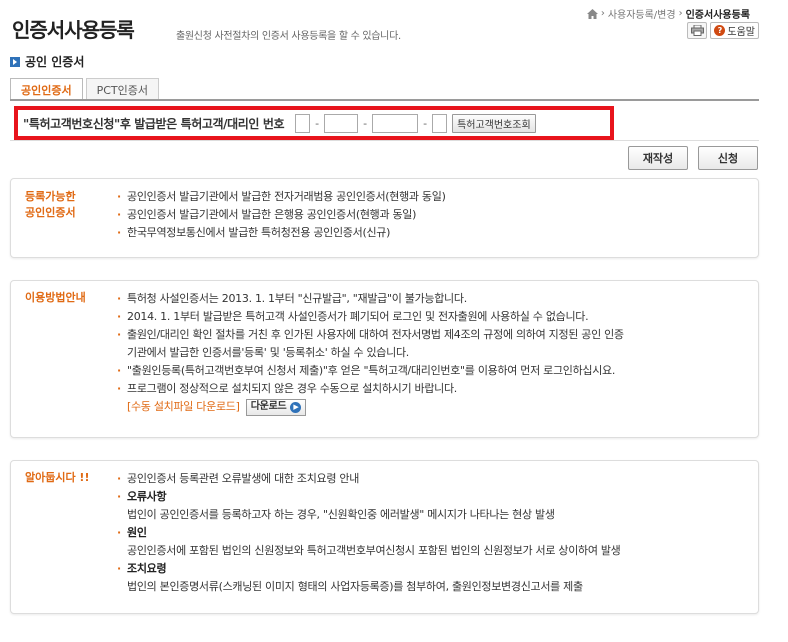 The height and width of the screenshot is (642, 788). What do you see at coordinates (46, 89) in the screenshot?
I see `tab-public-cert: 공인인증서` at bounding box center [46, 89].